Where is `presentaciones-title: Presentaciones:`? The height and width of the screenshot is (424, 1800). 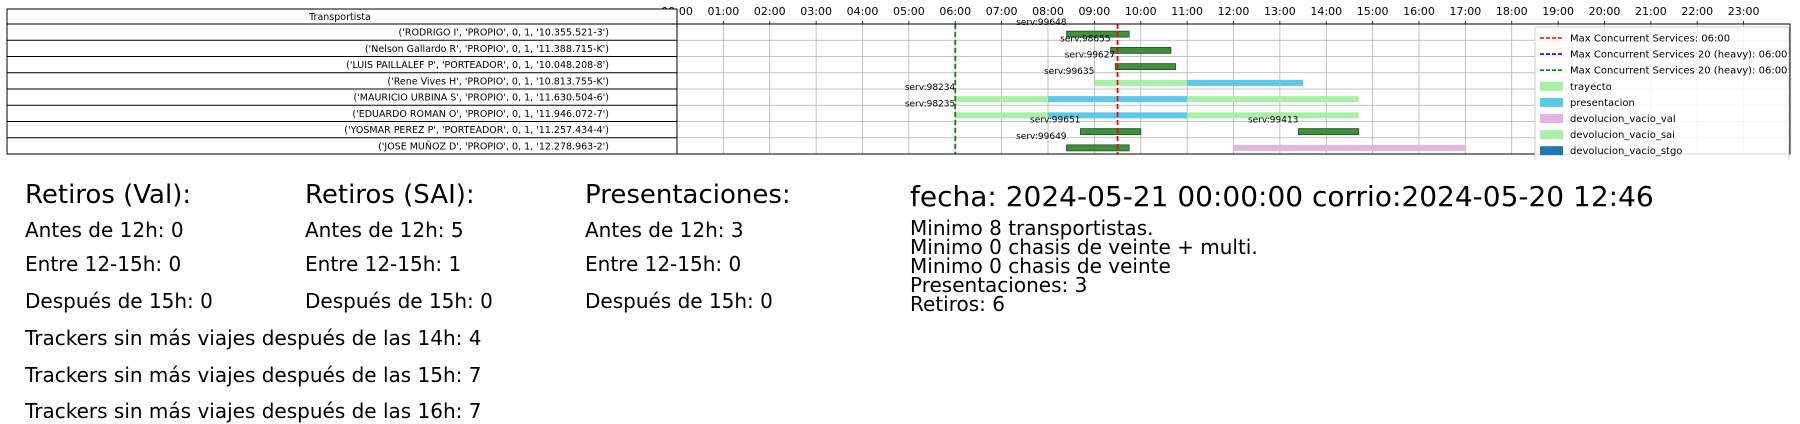 presentaciones-title: Presentaciones: is located at coordinates (688, 195).